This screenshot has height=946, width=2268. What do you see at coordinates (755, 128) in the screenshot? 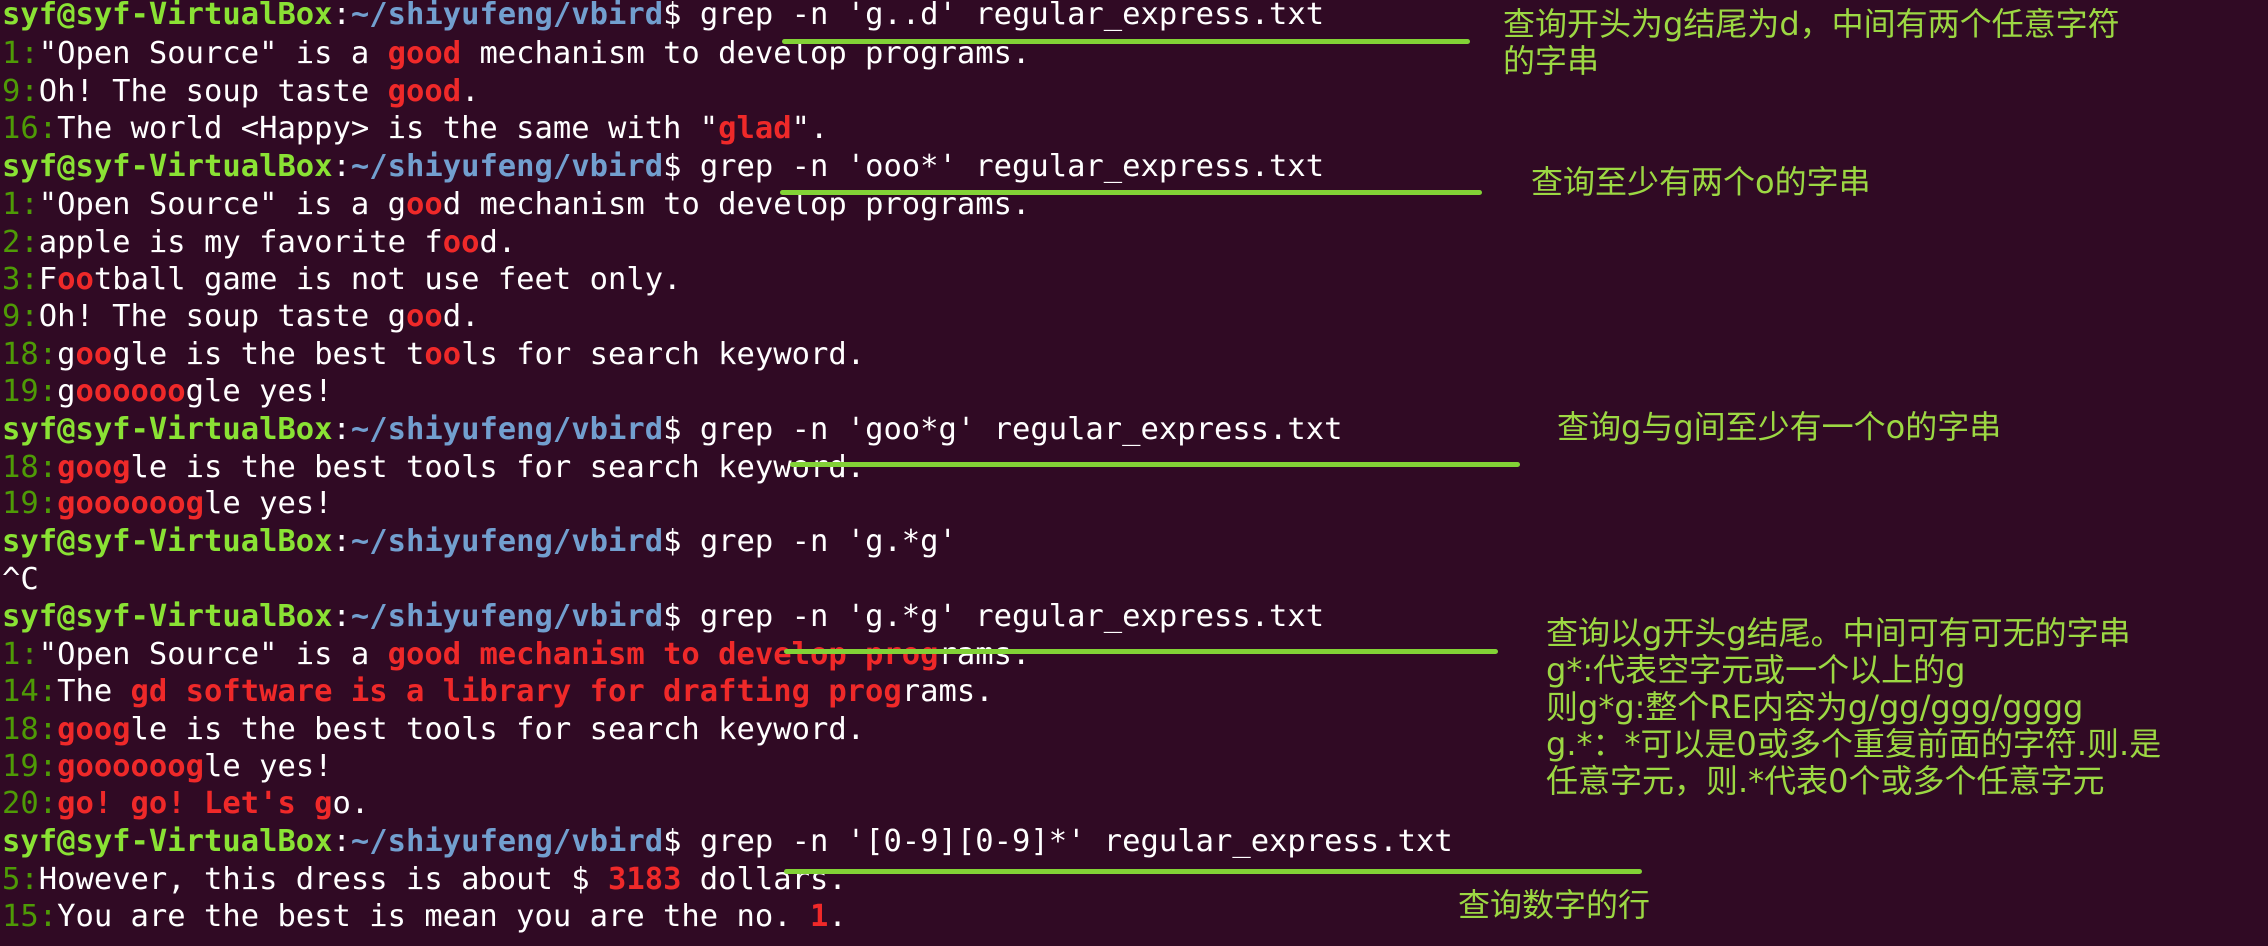
I see `match-highlight: glad` at bounding box center [755, 128].